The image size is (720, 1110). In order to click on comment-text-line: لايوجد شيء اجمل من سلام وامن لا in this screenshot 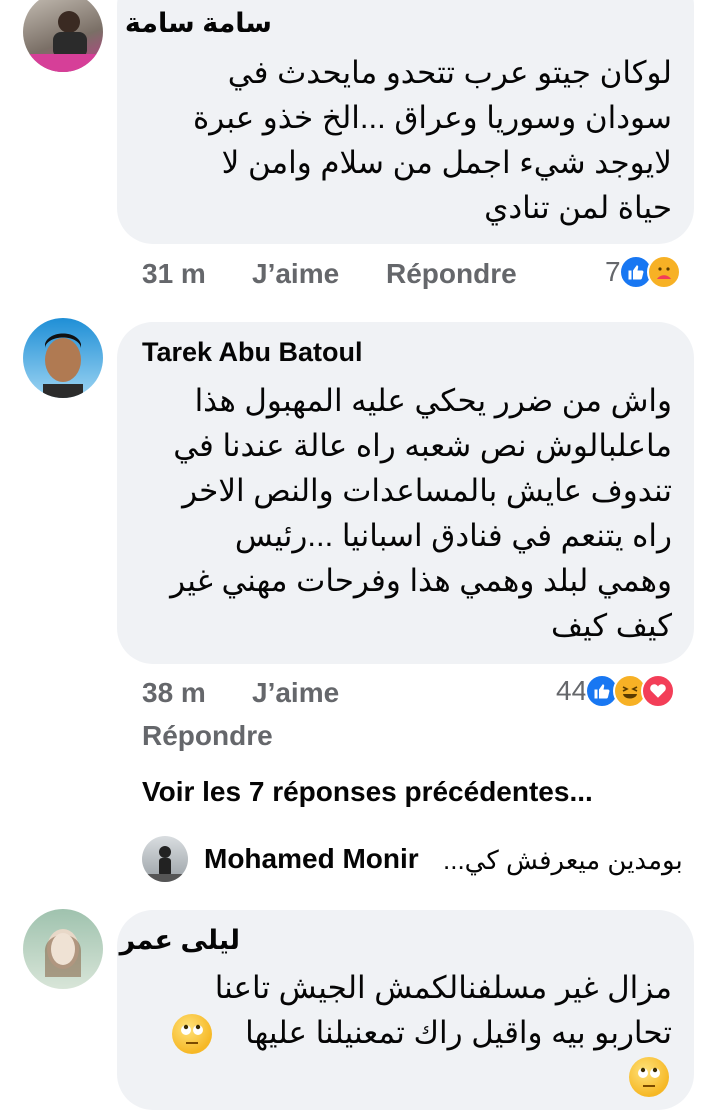, I will do `click(446, 162)`.